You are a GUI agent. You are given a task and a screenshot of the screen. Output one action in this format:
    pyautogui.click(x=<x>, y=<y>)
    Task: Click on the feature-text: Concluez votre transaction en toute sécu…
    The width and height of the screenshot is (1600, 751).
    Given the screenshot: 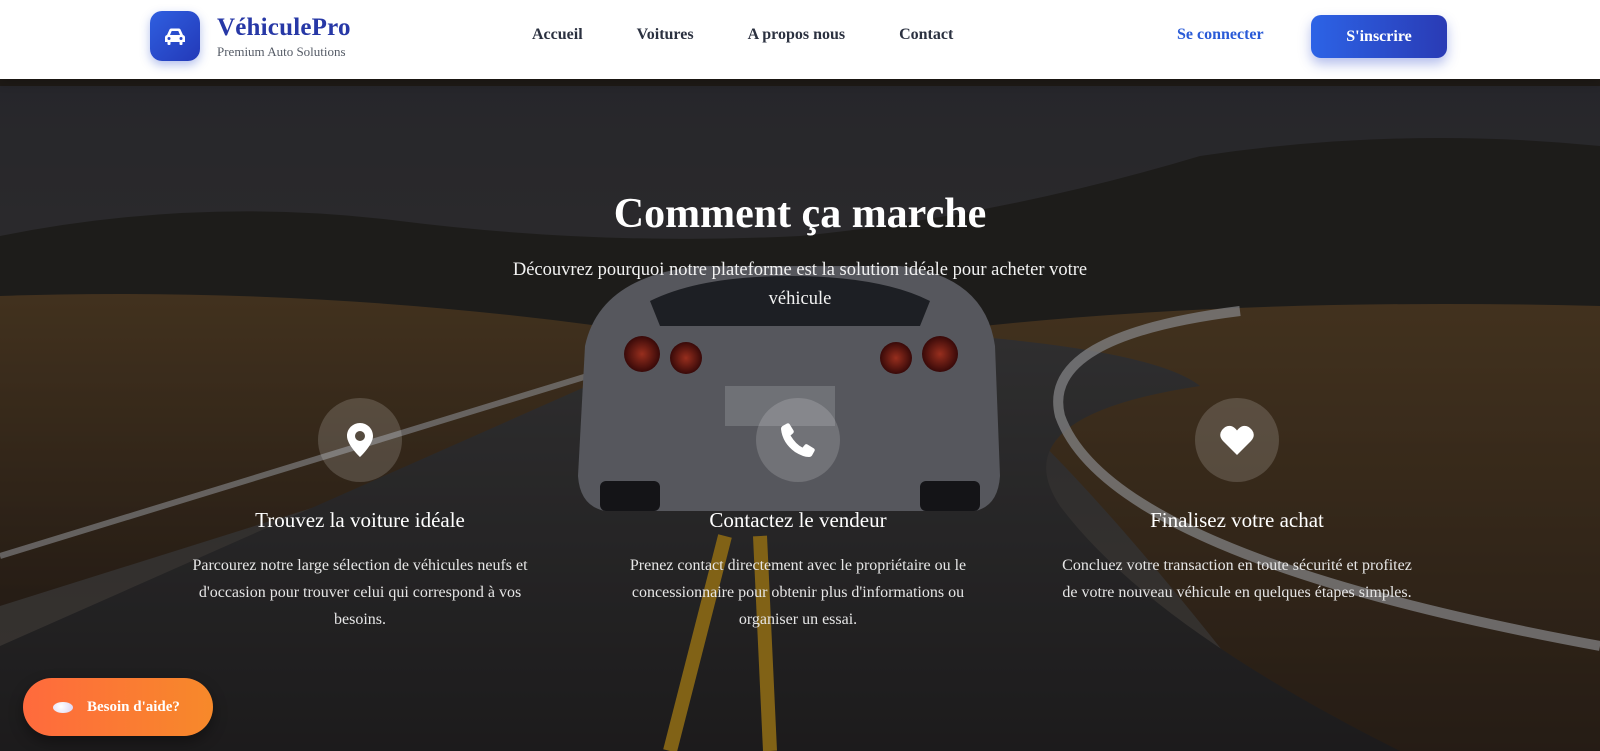 What is the action you would take?
    pyautogui.click(x=1237, y=579)
    